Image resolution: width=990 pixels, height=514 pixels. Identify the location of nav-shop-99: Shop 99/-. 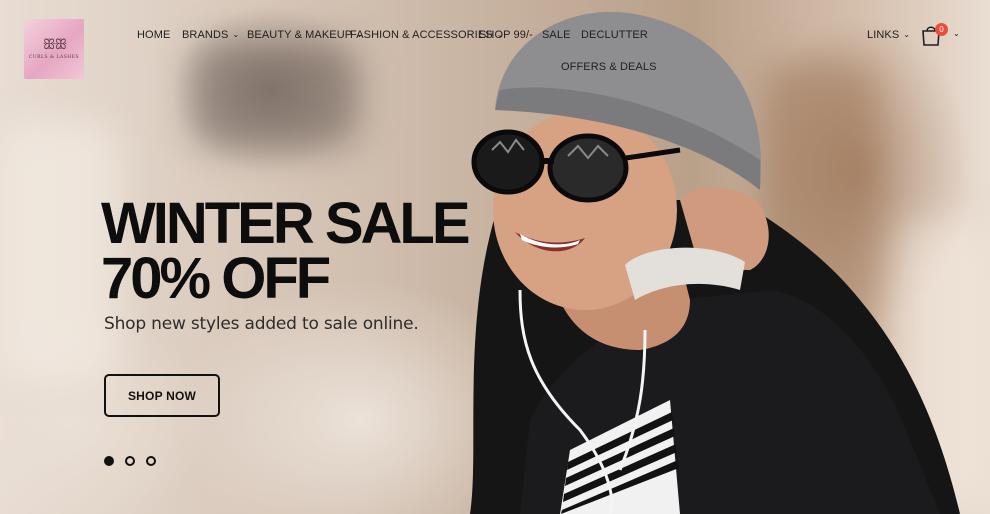
(506, 35).